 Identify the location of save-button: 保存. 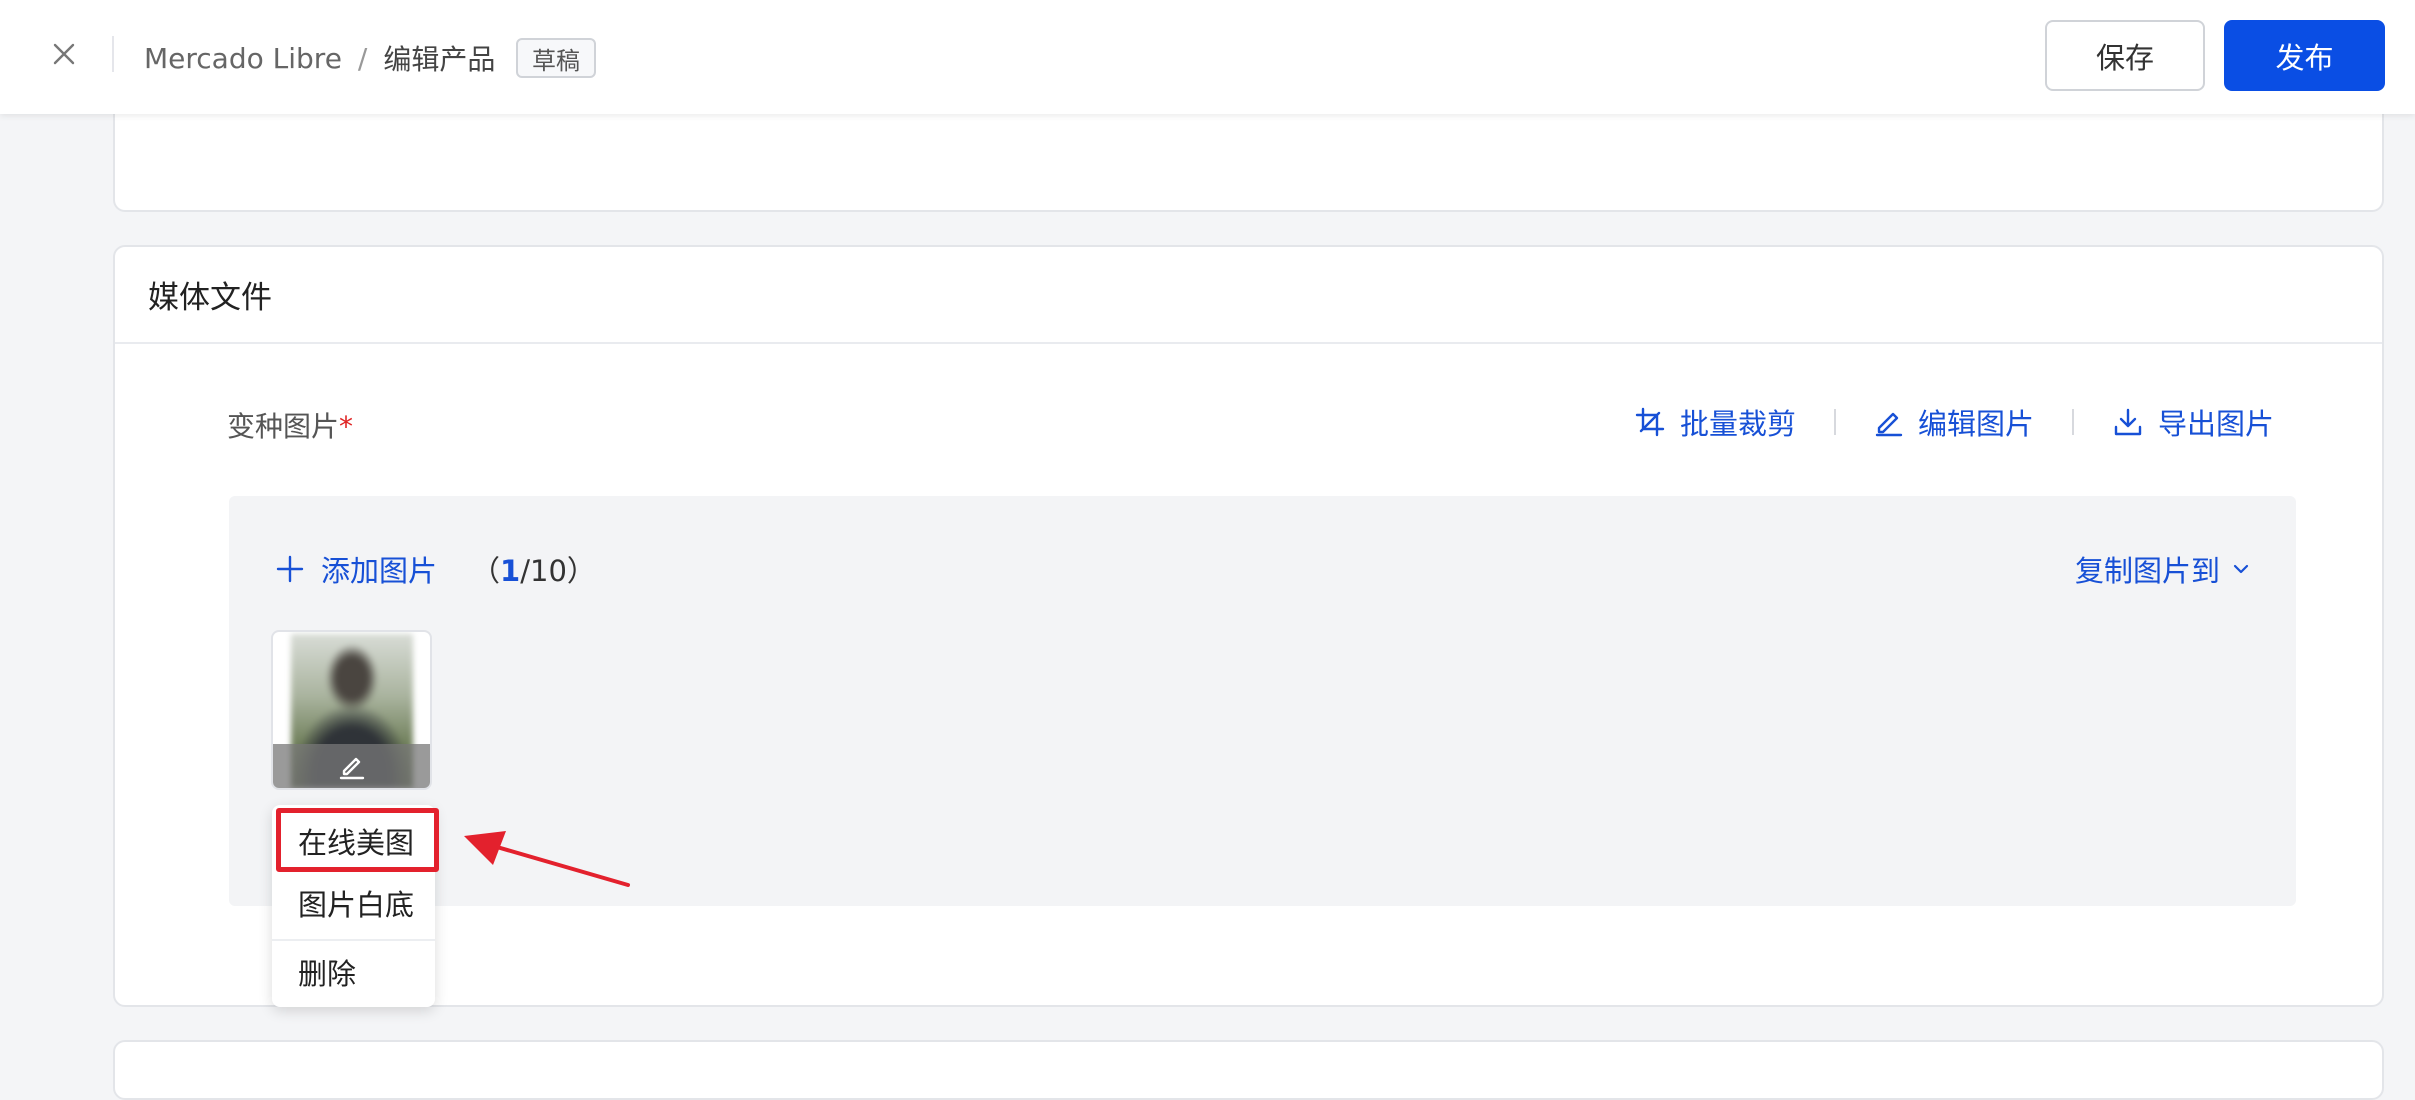
(2125, 55).